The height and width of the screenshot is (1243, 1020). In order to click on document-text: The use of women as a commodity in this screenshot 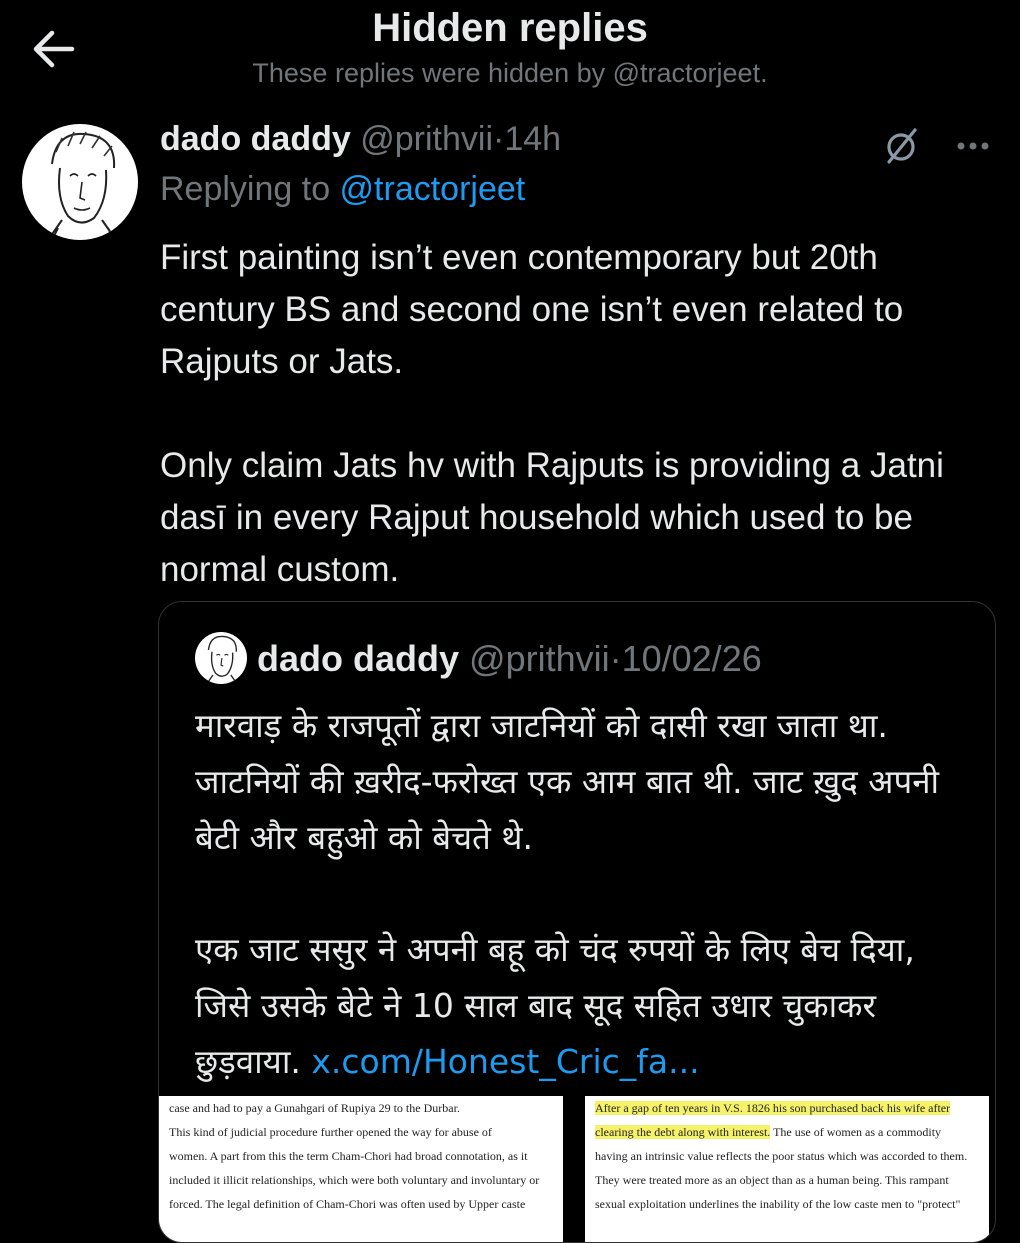, I will do `click(856, 1132)`.